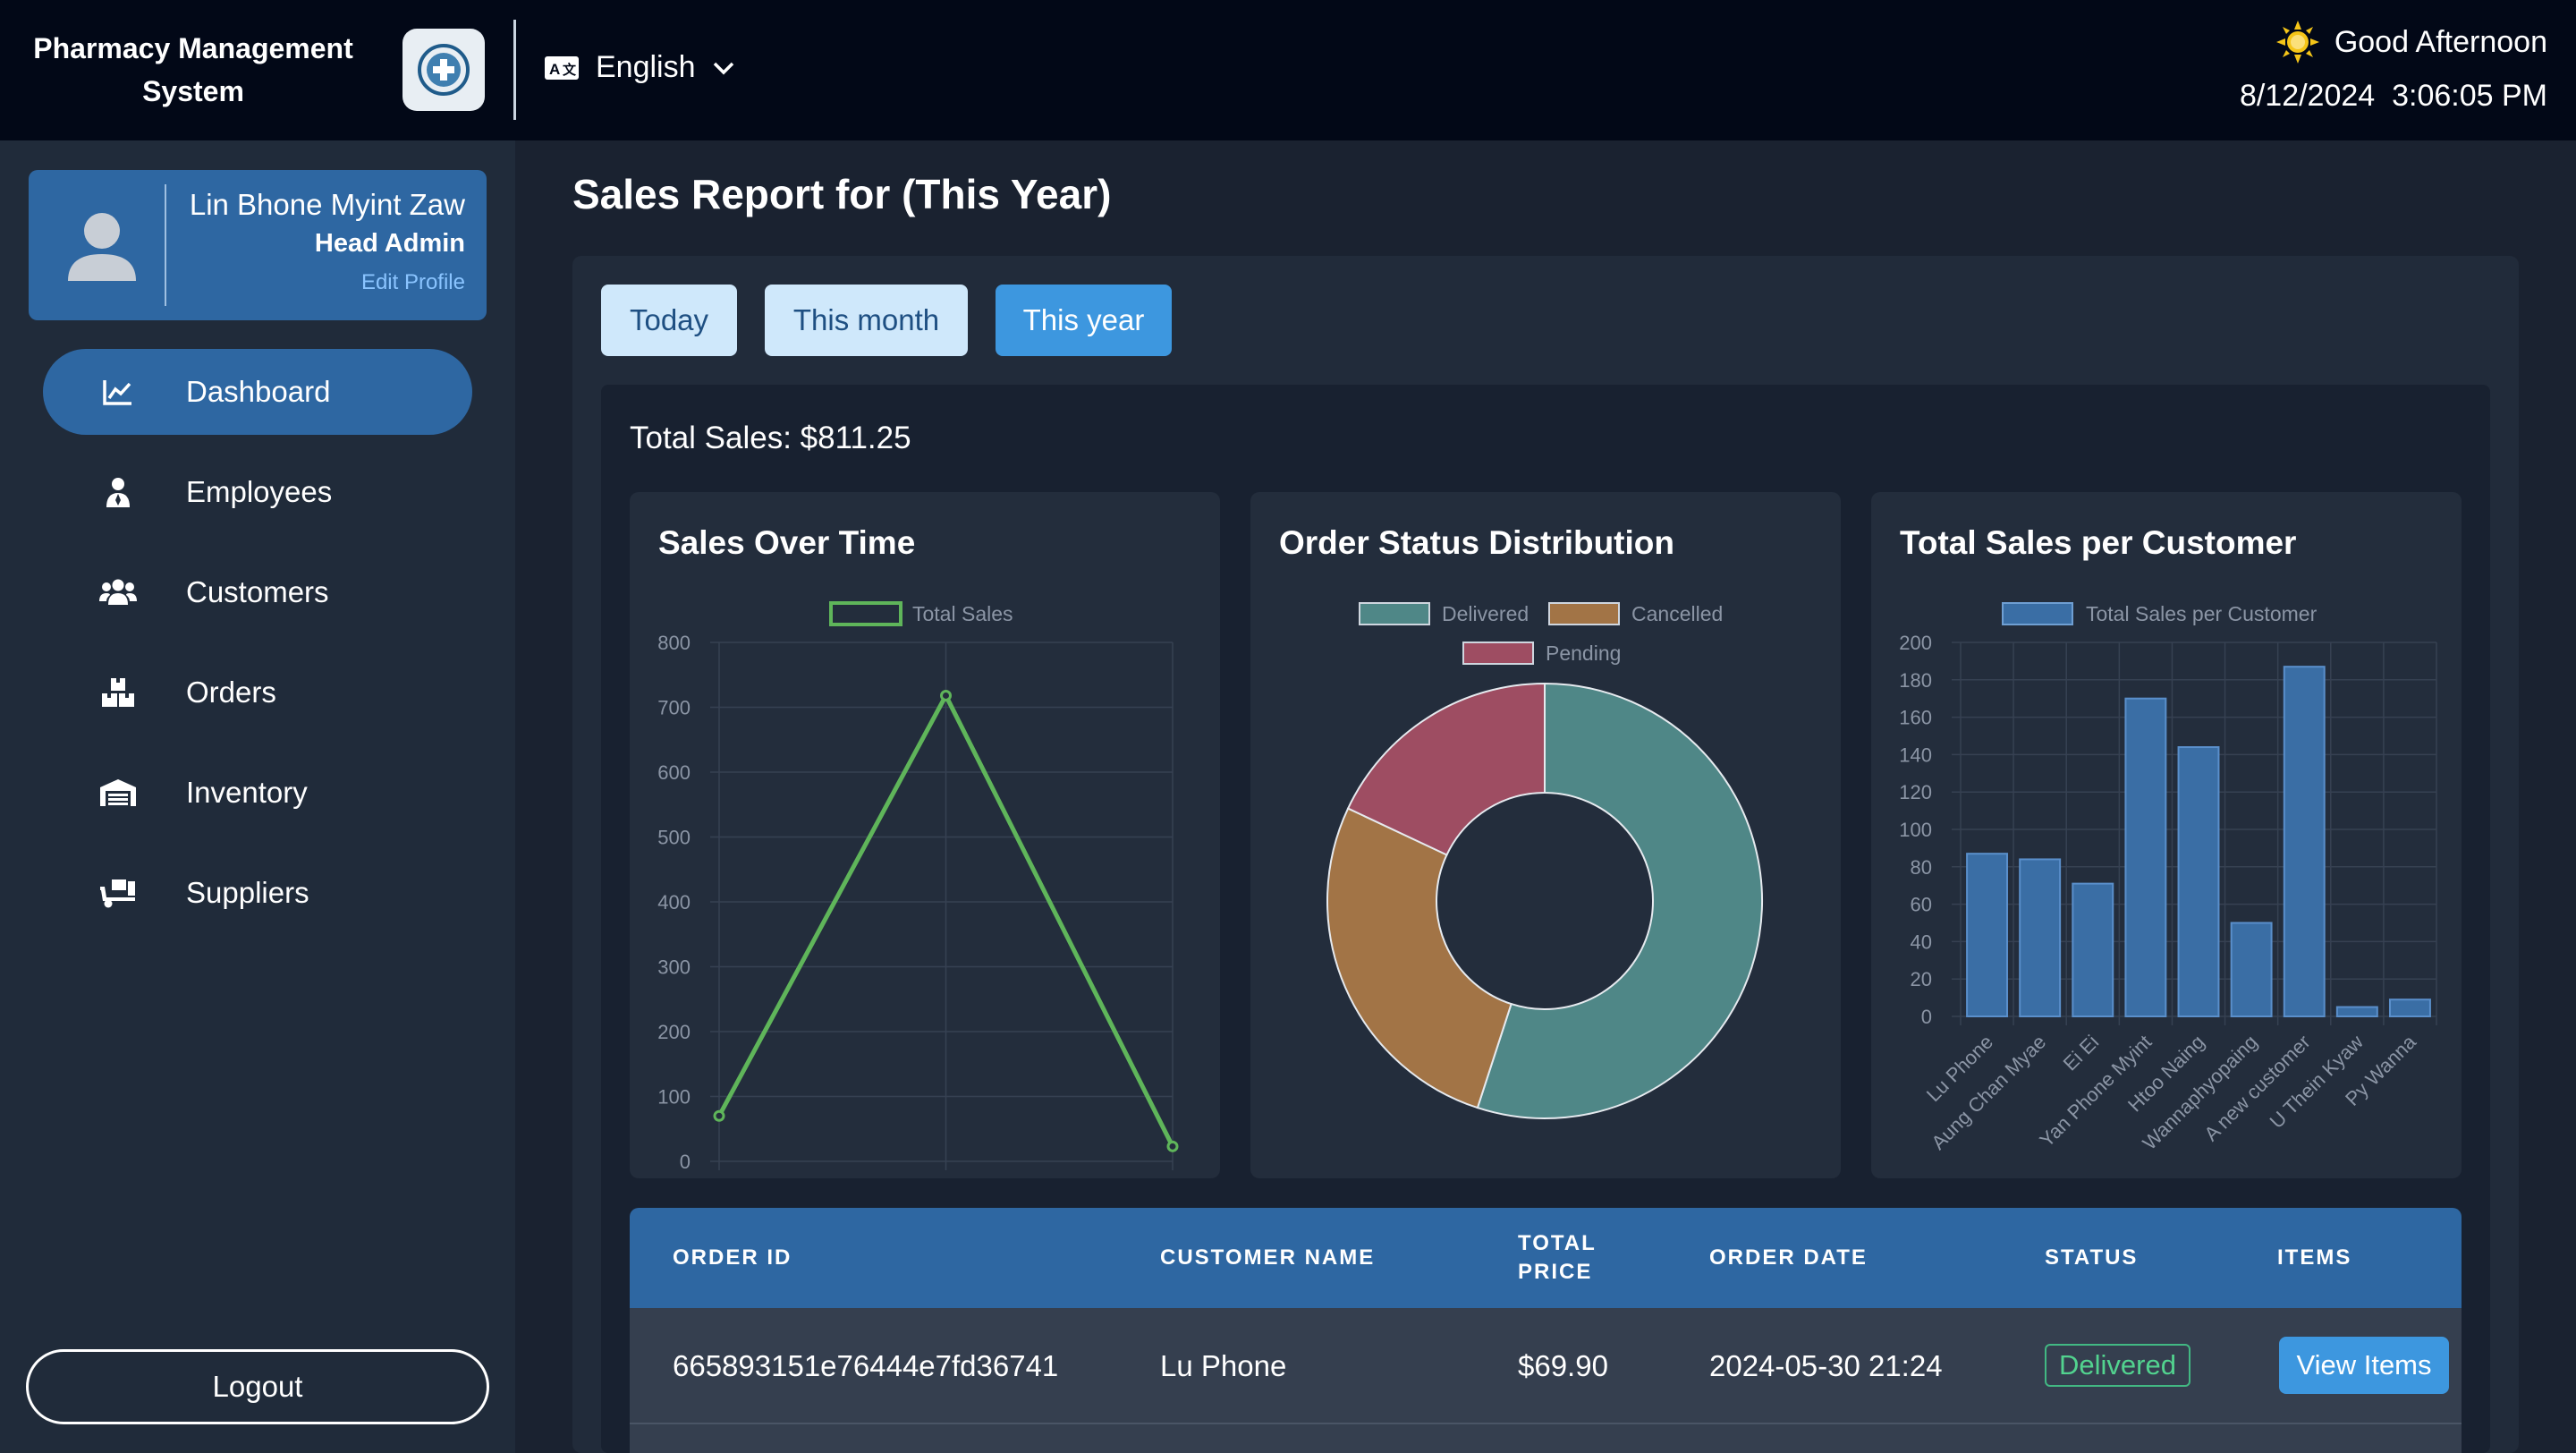 The image size is (2576, 1453). Describe the element at coordinates (1915, 643) in the screenshot. I see `y-tick-label: 200` at that location.